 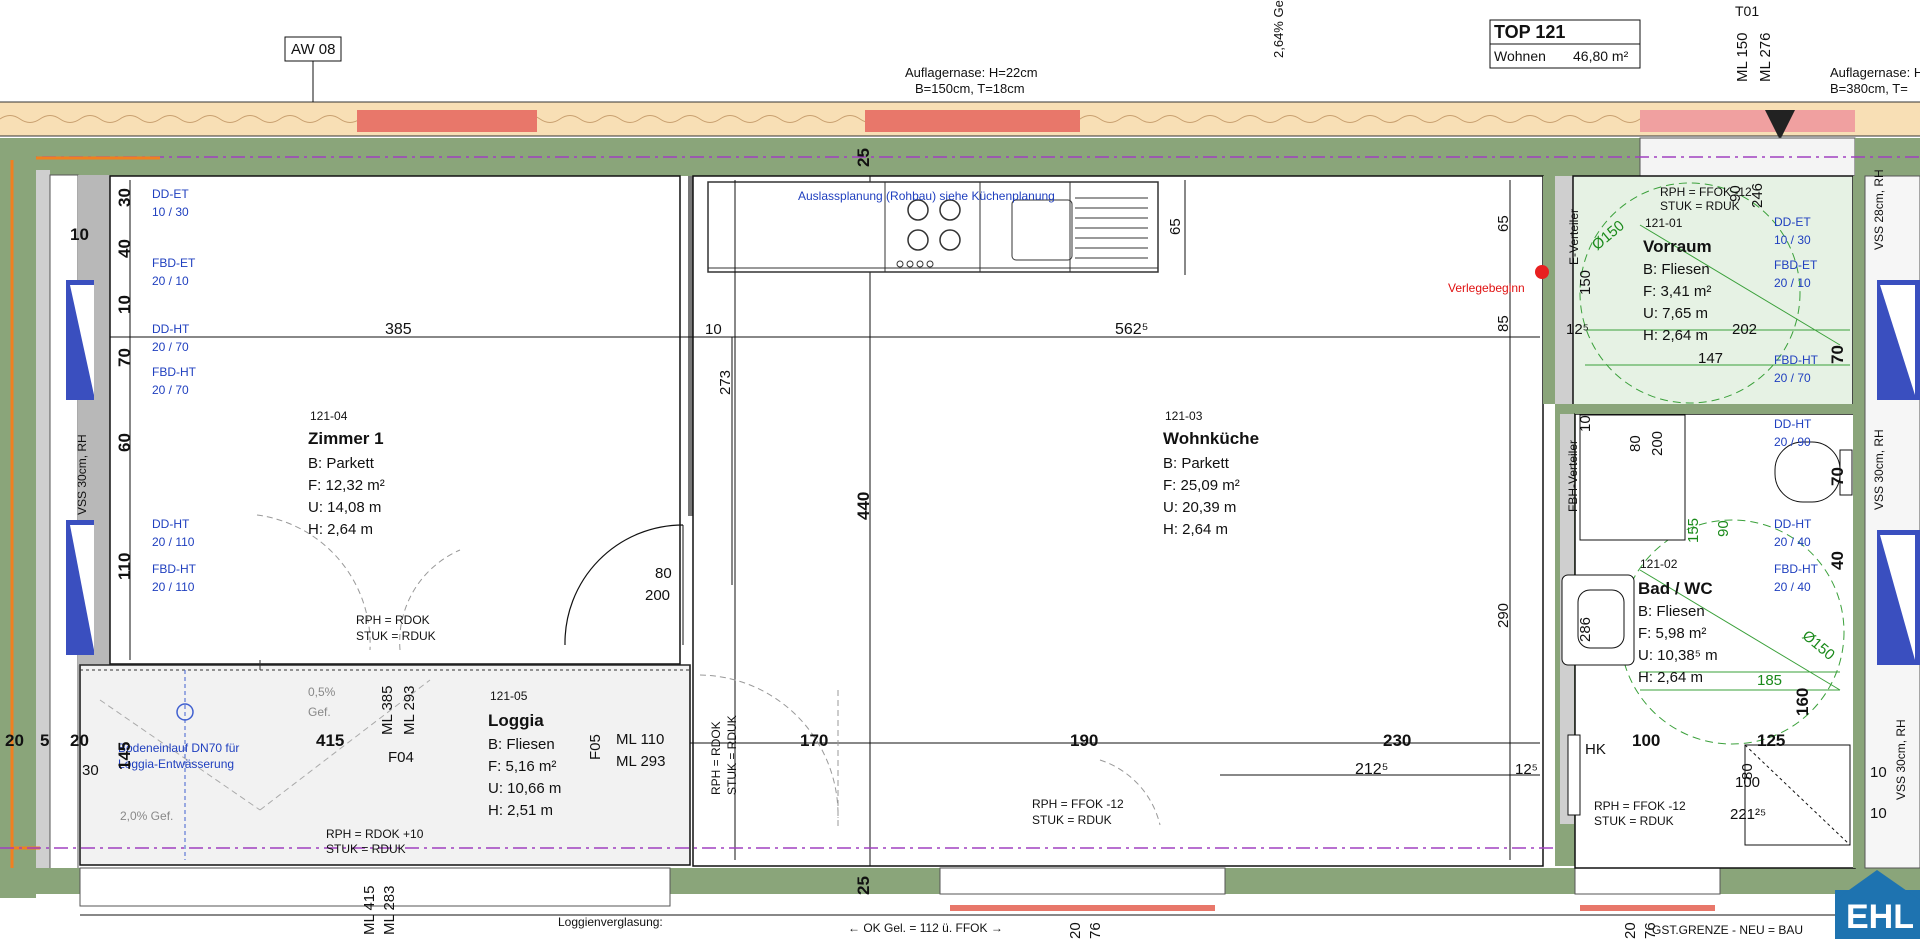 I want to click on win-l-dd-et-v: 10 / 30, so click(x=170, y=212).